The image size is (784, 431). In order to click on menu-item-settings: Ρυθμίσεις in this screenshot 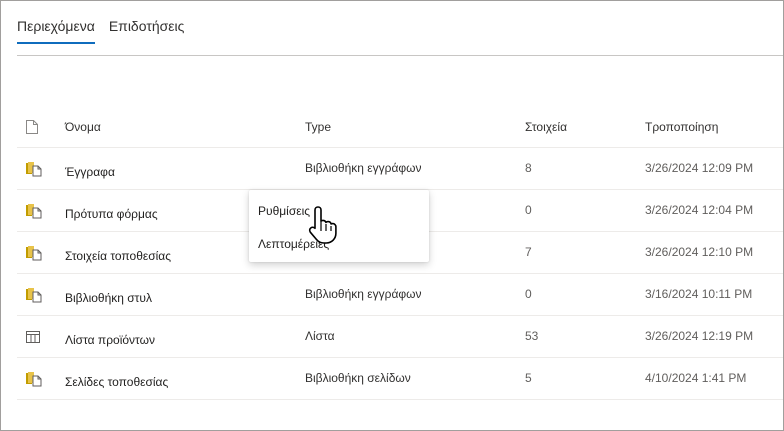, I will do `click(284, 211)`.